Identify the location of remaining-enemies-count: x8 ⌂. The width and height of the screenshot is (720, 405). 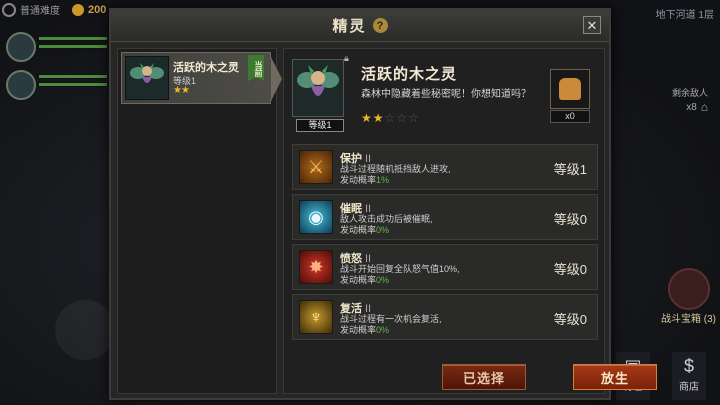
(697, 107).